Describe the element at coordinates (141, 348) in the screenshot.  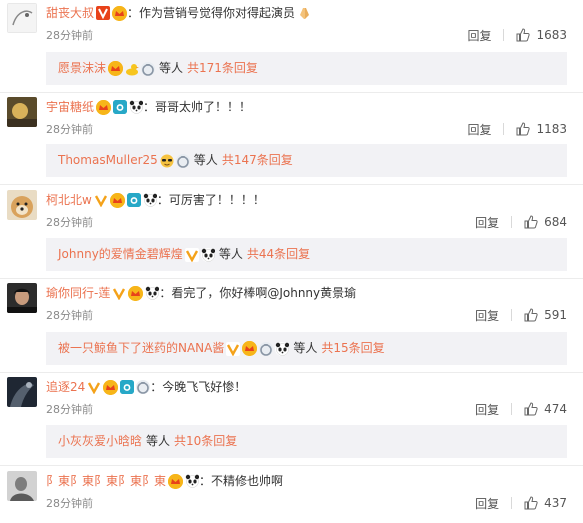
I see `sub-reply-username: 被一只鲸鱼下了迷药的NANA酱` at that location.